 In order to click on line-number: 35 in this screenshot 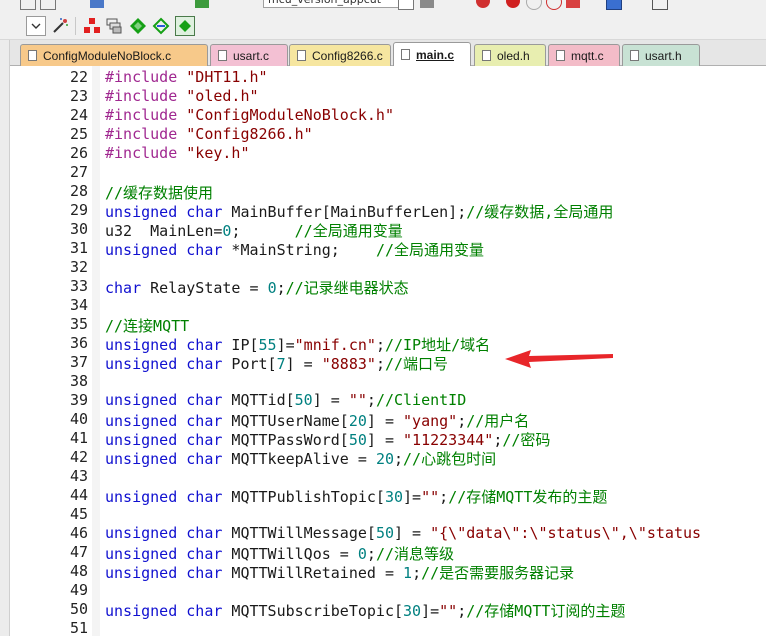, I will do `click(78, 324)`.